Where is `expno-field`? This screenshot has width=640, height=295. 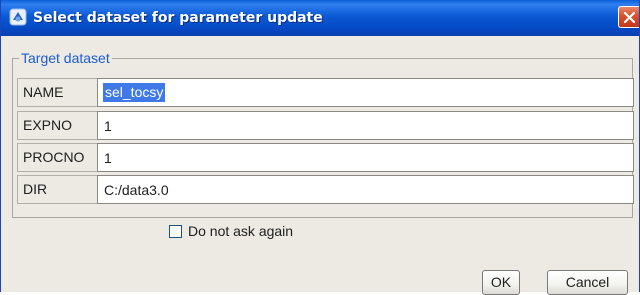
expno-field is located at coordinates (365, 125).